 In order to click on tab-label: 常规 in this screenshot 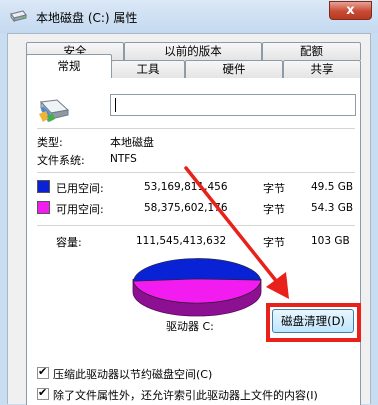, I will do `click(69, 66)`.